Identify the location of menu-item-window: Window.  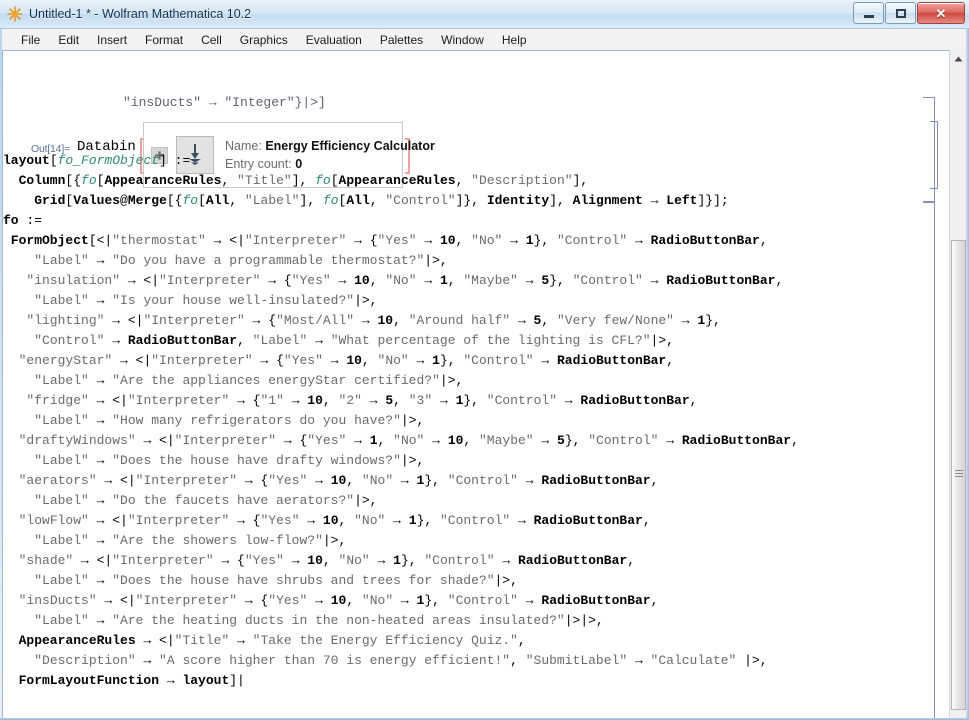
(462, 40).